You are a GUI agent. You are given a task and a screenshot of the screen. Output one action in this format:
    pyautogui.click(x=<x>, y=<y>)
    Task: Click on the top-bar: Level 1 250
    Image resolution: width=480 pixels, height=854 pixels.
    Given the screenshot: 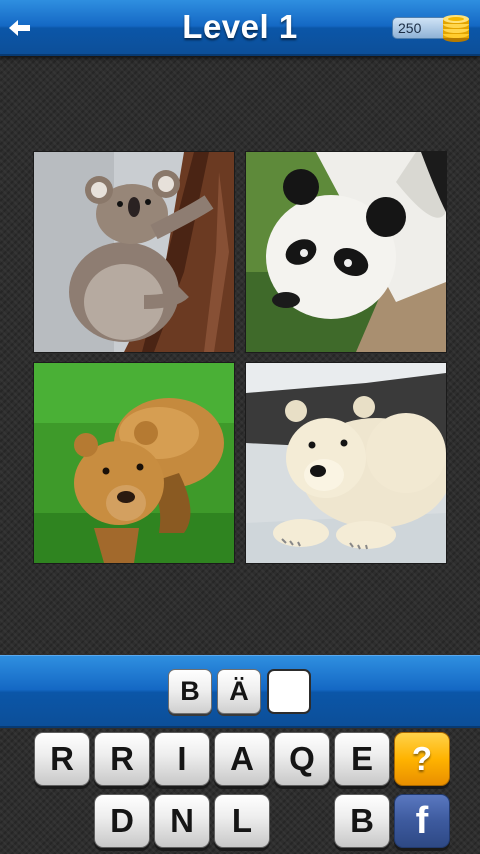 What is the action you would take?
    pyautogui.click(x=240, y=28)
    